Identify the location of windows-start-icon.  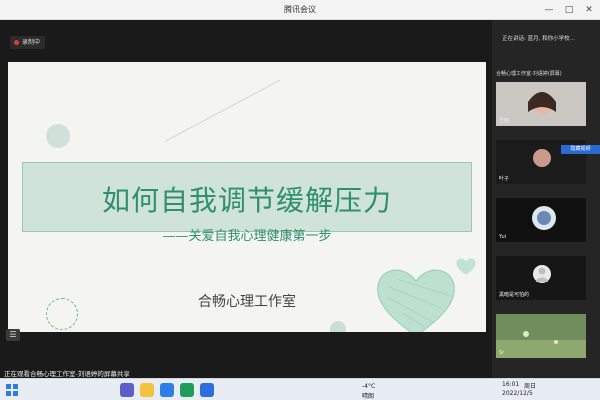
(12, 390).